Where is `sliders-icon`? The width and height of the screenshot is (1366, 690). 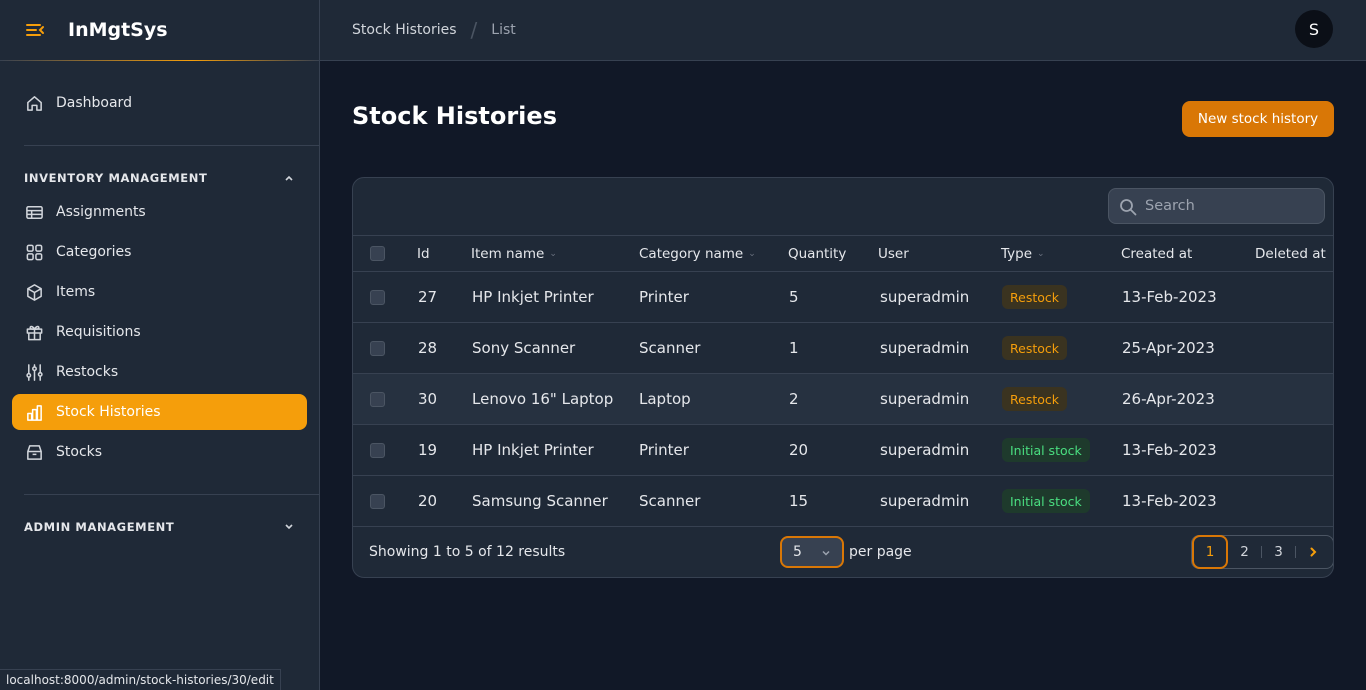 sliders-icon is located at coordinates (34, 372).